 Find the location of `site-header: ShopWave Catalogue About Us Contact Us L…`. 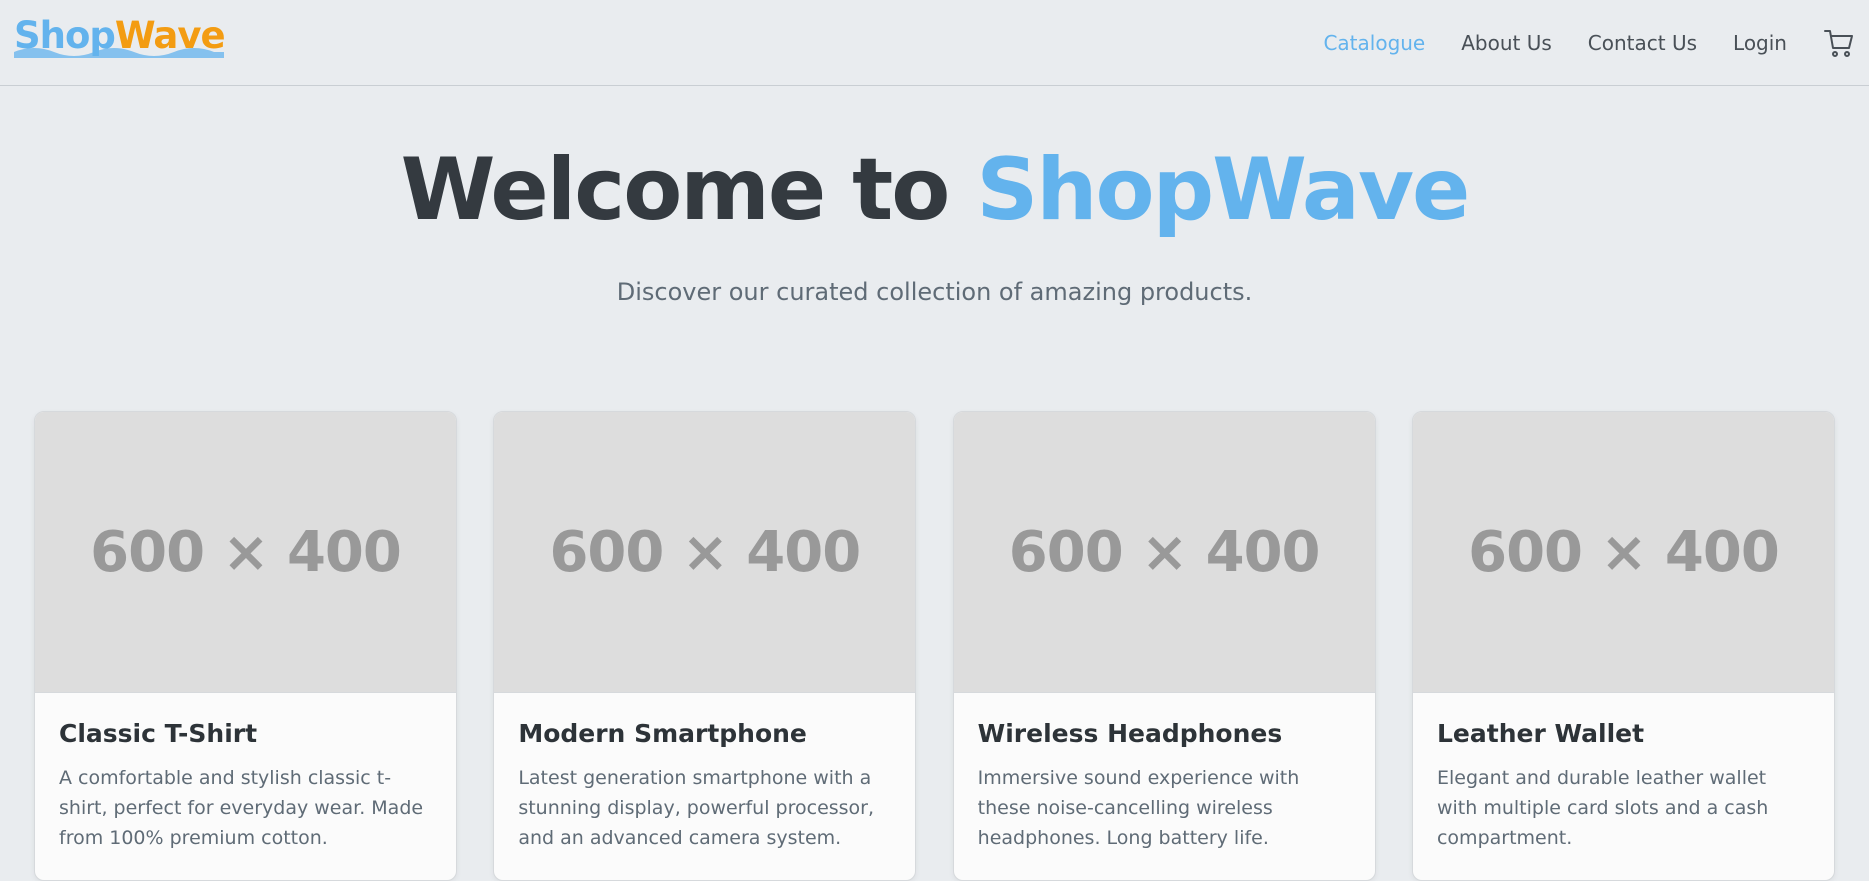

site-header: ShopWave Catalogue About Us Contact Us L… is located at coordinates (934, 43).